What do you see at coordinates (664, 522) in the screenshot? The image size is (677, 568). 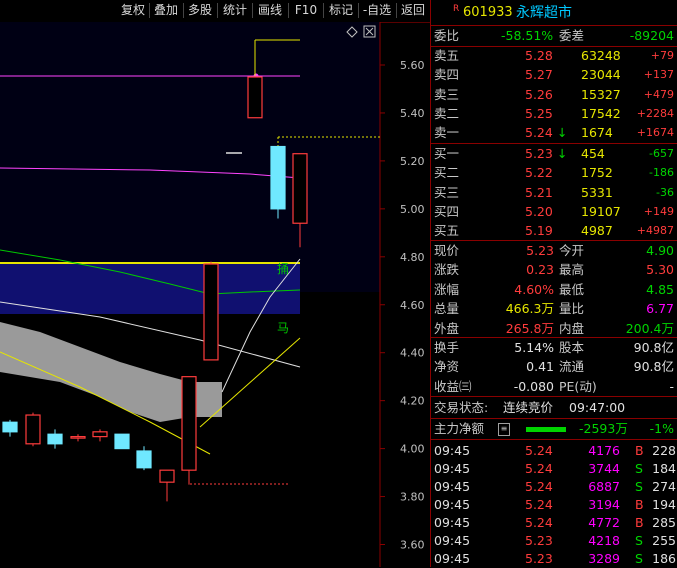 I see `tick-count: 285` at bounding box center [664, 522].